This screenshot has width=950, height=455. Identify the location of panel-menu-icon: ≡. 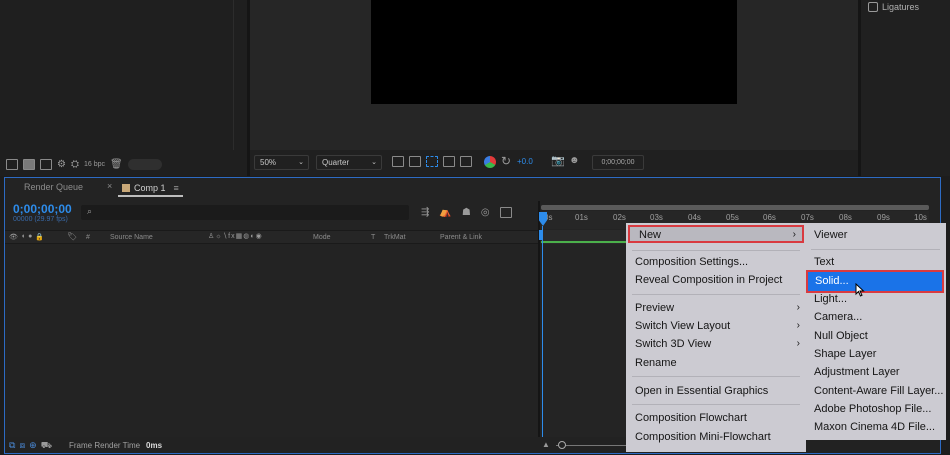
(176, 188).